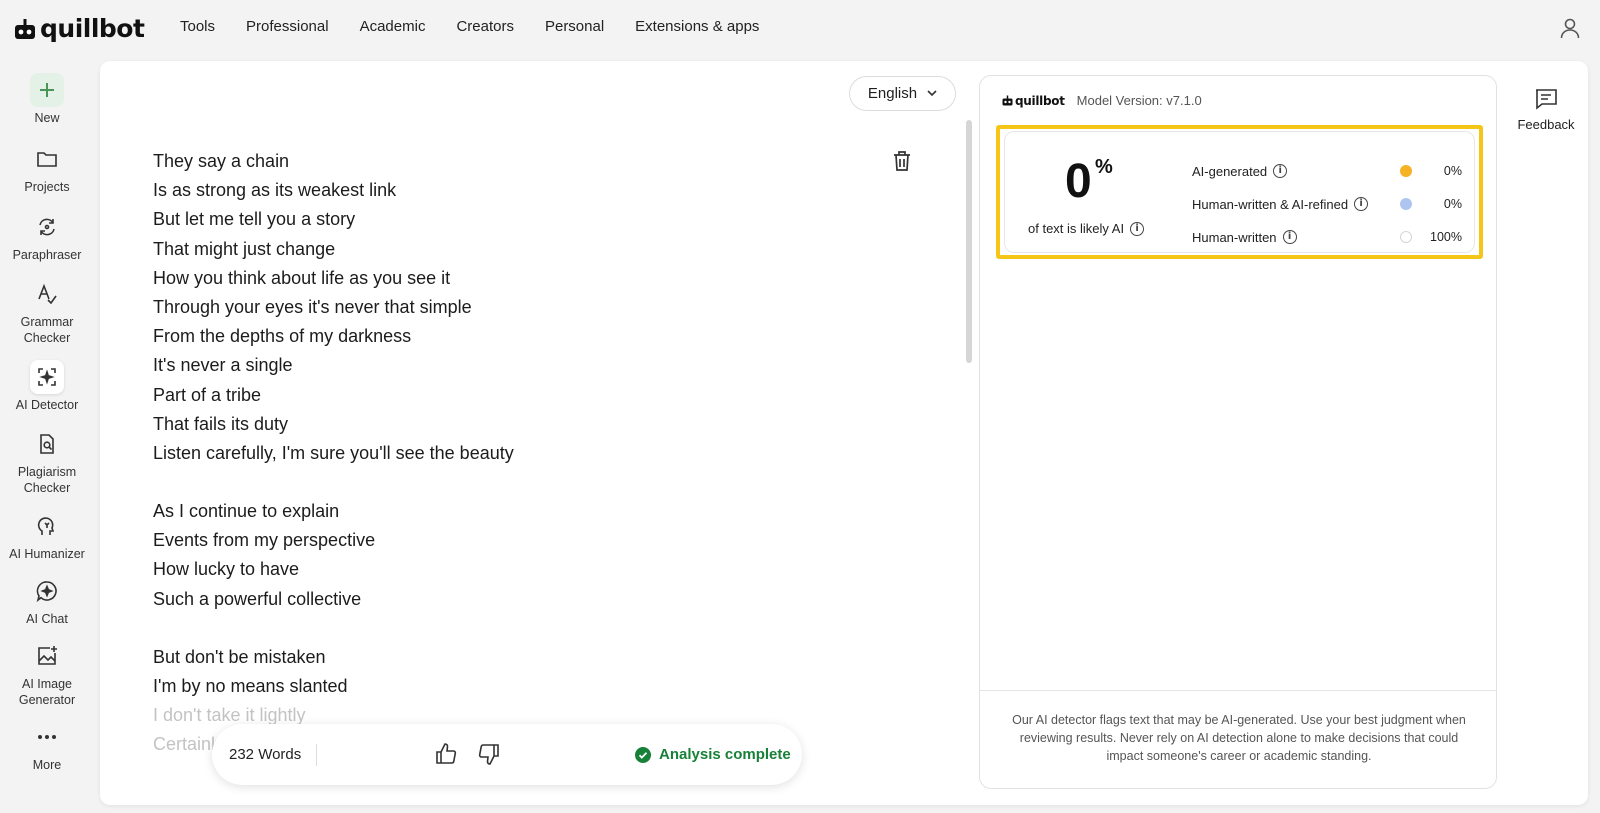 The width and height of the screenshot is (1600, 813). Describe the element at coordinates (1446, 237) in the screenshot. I see `category-value: 100%` at that location.